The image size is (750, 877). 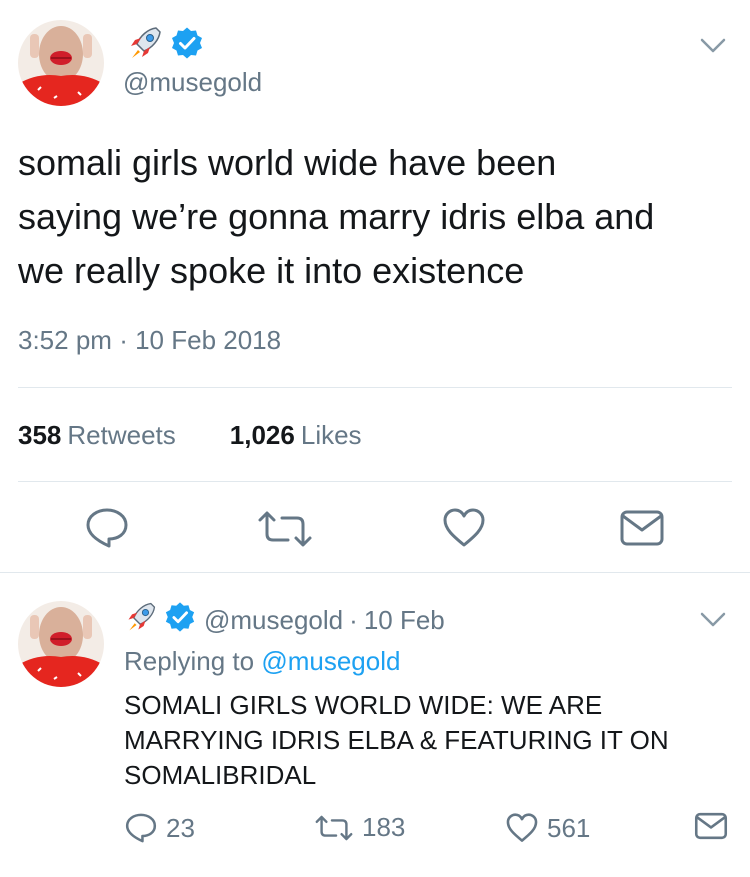 What do you see at coordinates (384, 827) in the screenshot?
I see `retweet-count: 183` at bounding box center [384, 827].